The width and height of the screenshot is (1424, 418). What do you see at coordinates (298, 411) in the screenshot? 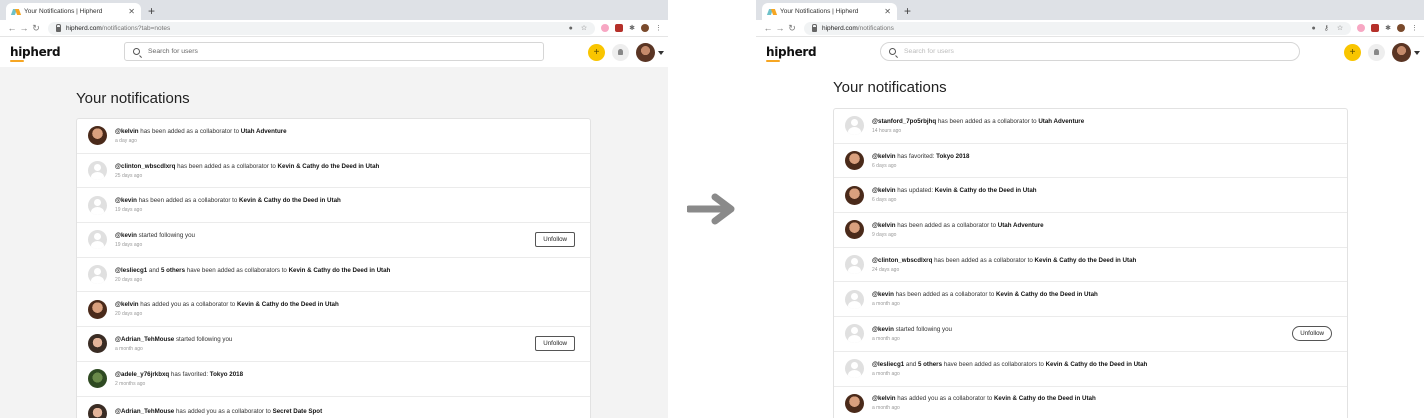
I see `notification-target-link: Secret Date Spot` at bounding box center [298, 411].